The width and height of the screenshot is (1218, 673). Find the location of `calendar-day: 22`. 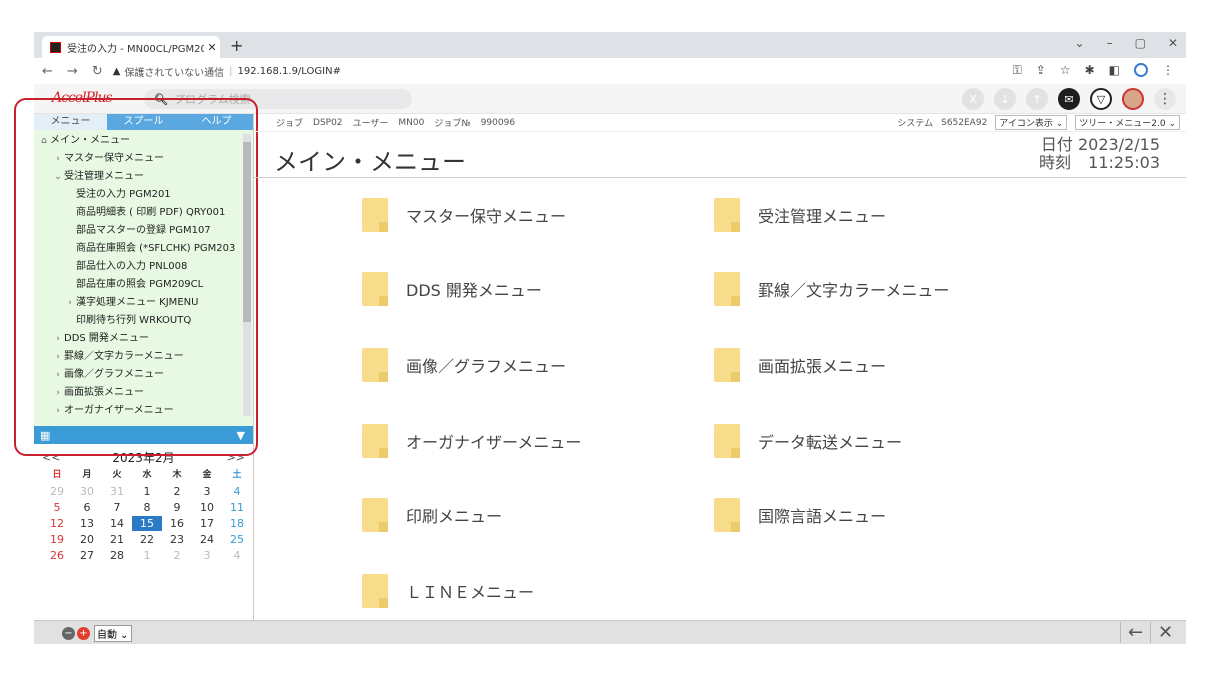

calendar-day: 22 is located at coordinates (147, 539).